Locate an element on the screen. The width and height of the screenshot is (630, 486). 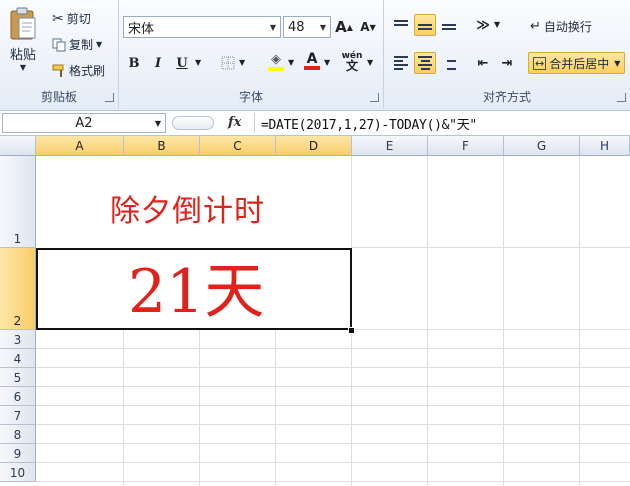
bold-button: B is located at coordinates (134, 63).